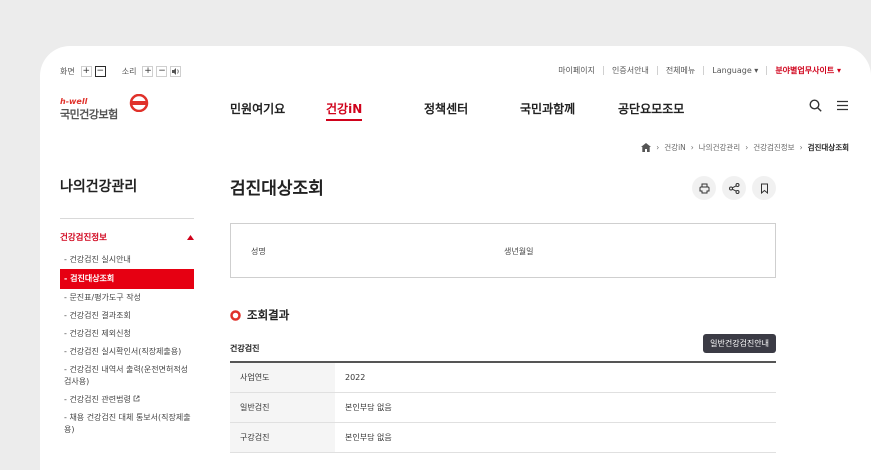 Image resolution: width=871 pixels, height=470 pixels. What do you see at coordinates (258, 251) in the screenshot?
I see `name-label: 성명` at bounding box center [258, 251].